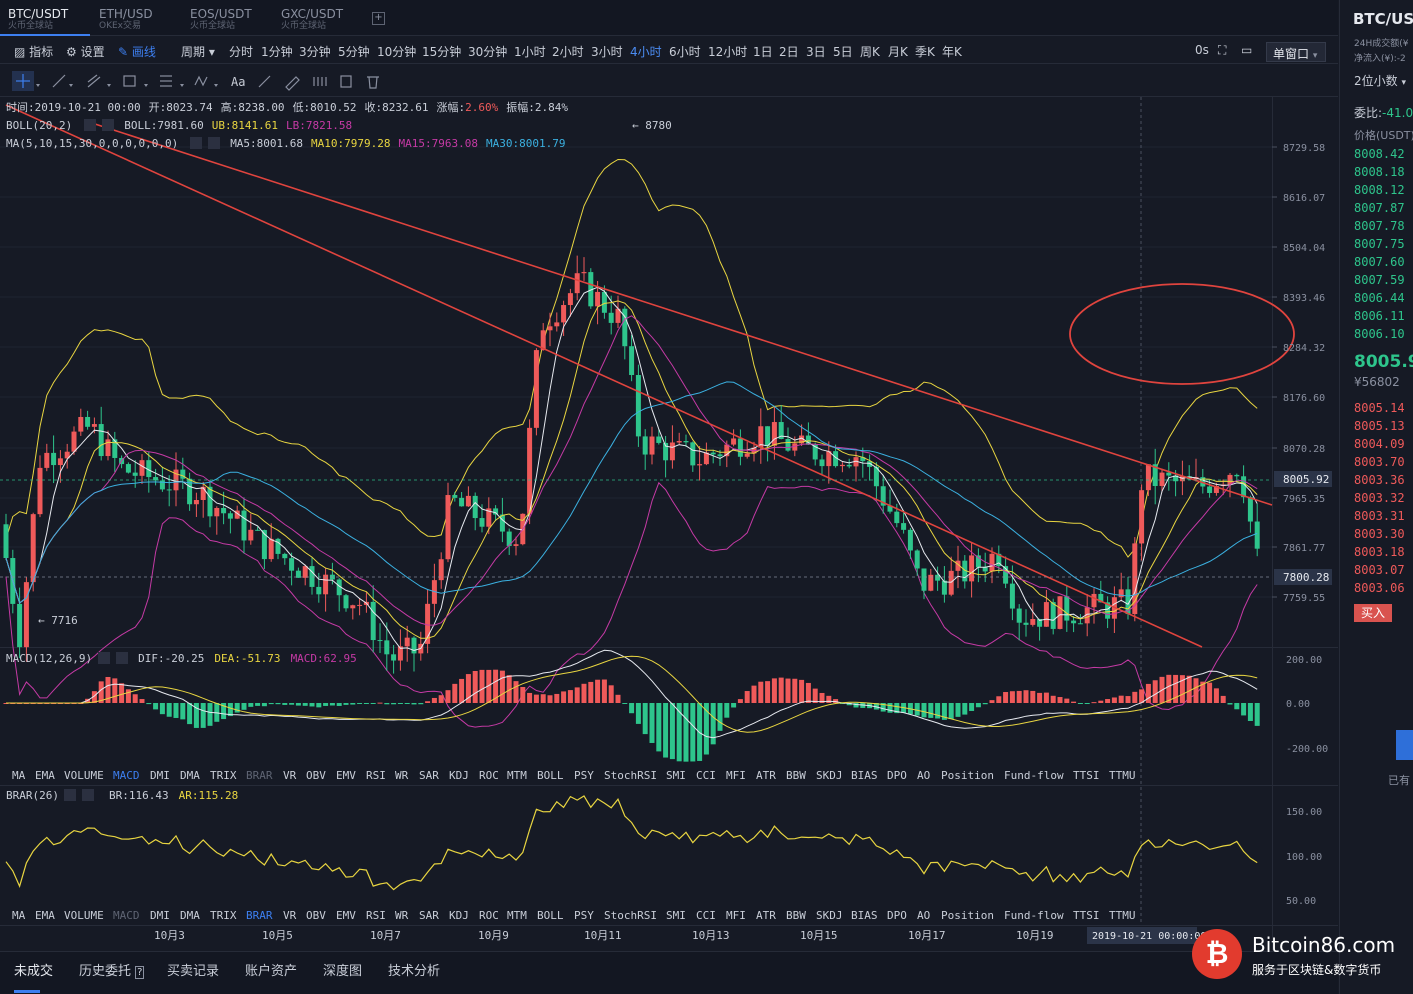 The width and height of the screenshot is (1413, 994). I want to click on brush-icon, so click(264, 81).